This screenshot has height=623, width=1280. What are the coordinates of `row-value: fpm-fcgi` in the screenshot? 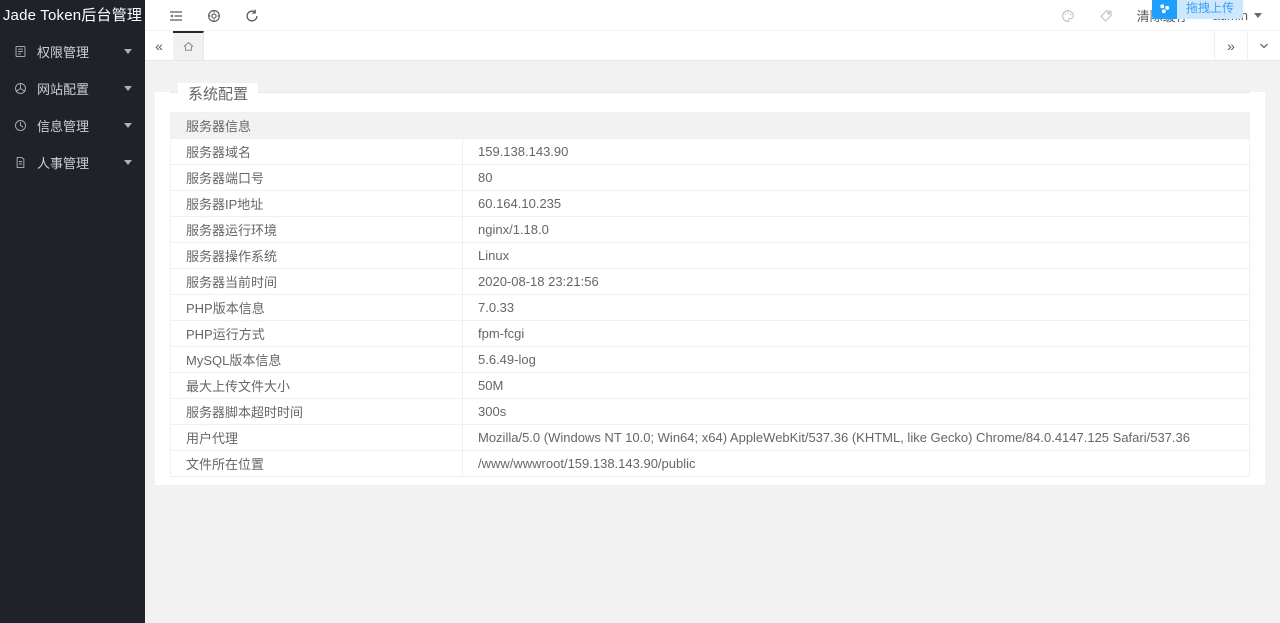 It's located at (856, 333).